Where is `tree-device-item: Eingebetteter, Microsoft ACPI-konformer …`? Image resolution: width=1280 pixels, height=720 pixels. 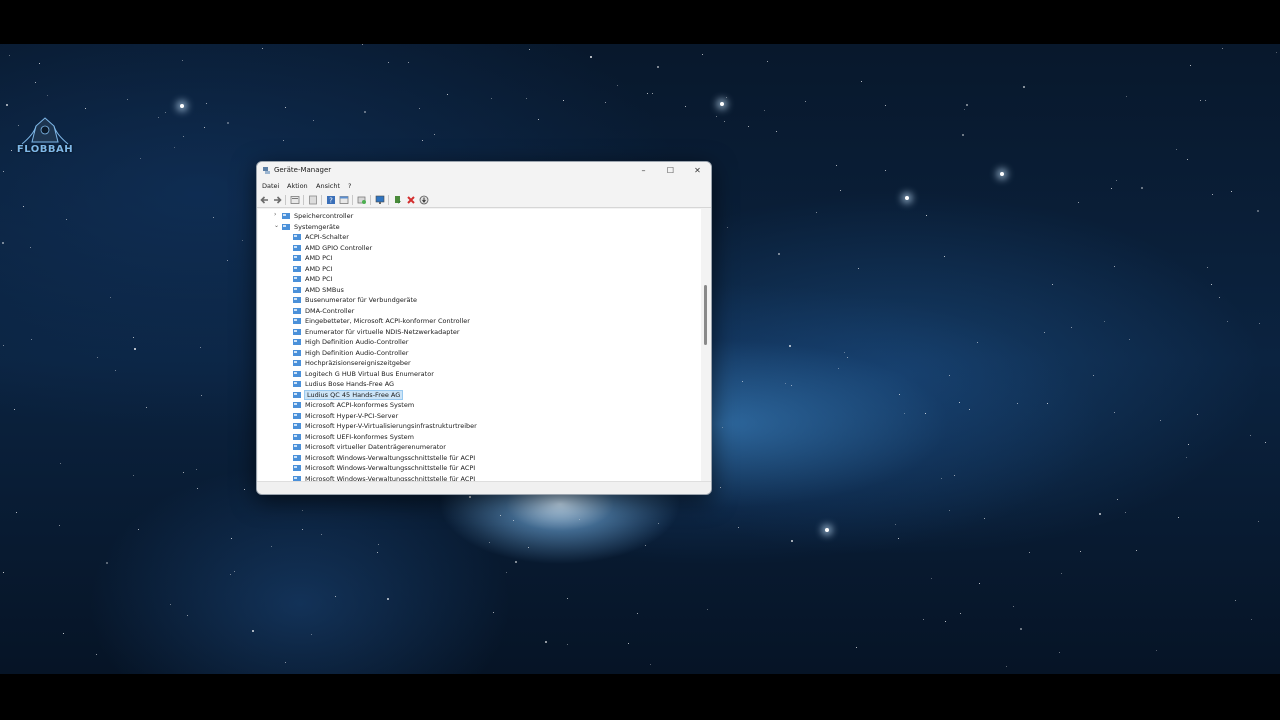
tree-device-item: Eingebetteter, Microsoft ACPI-konformer … is located at coordinates (479, 321).